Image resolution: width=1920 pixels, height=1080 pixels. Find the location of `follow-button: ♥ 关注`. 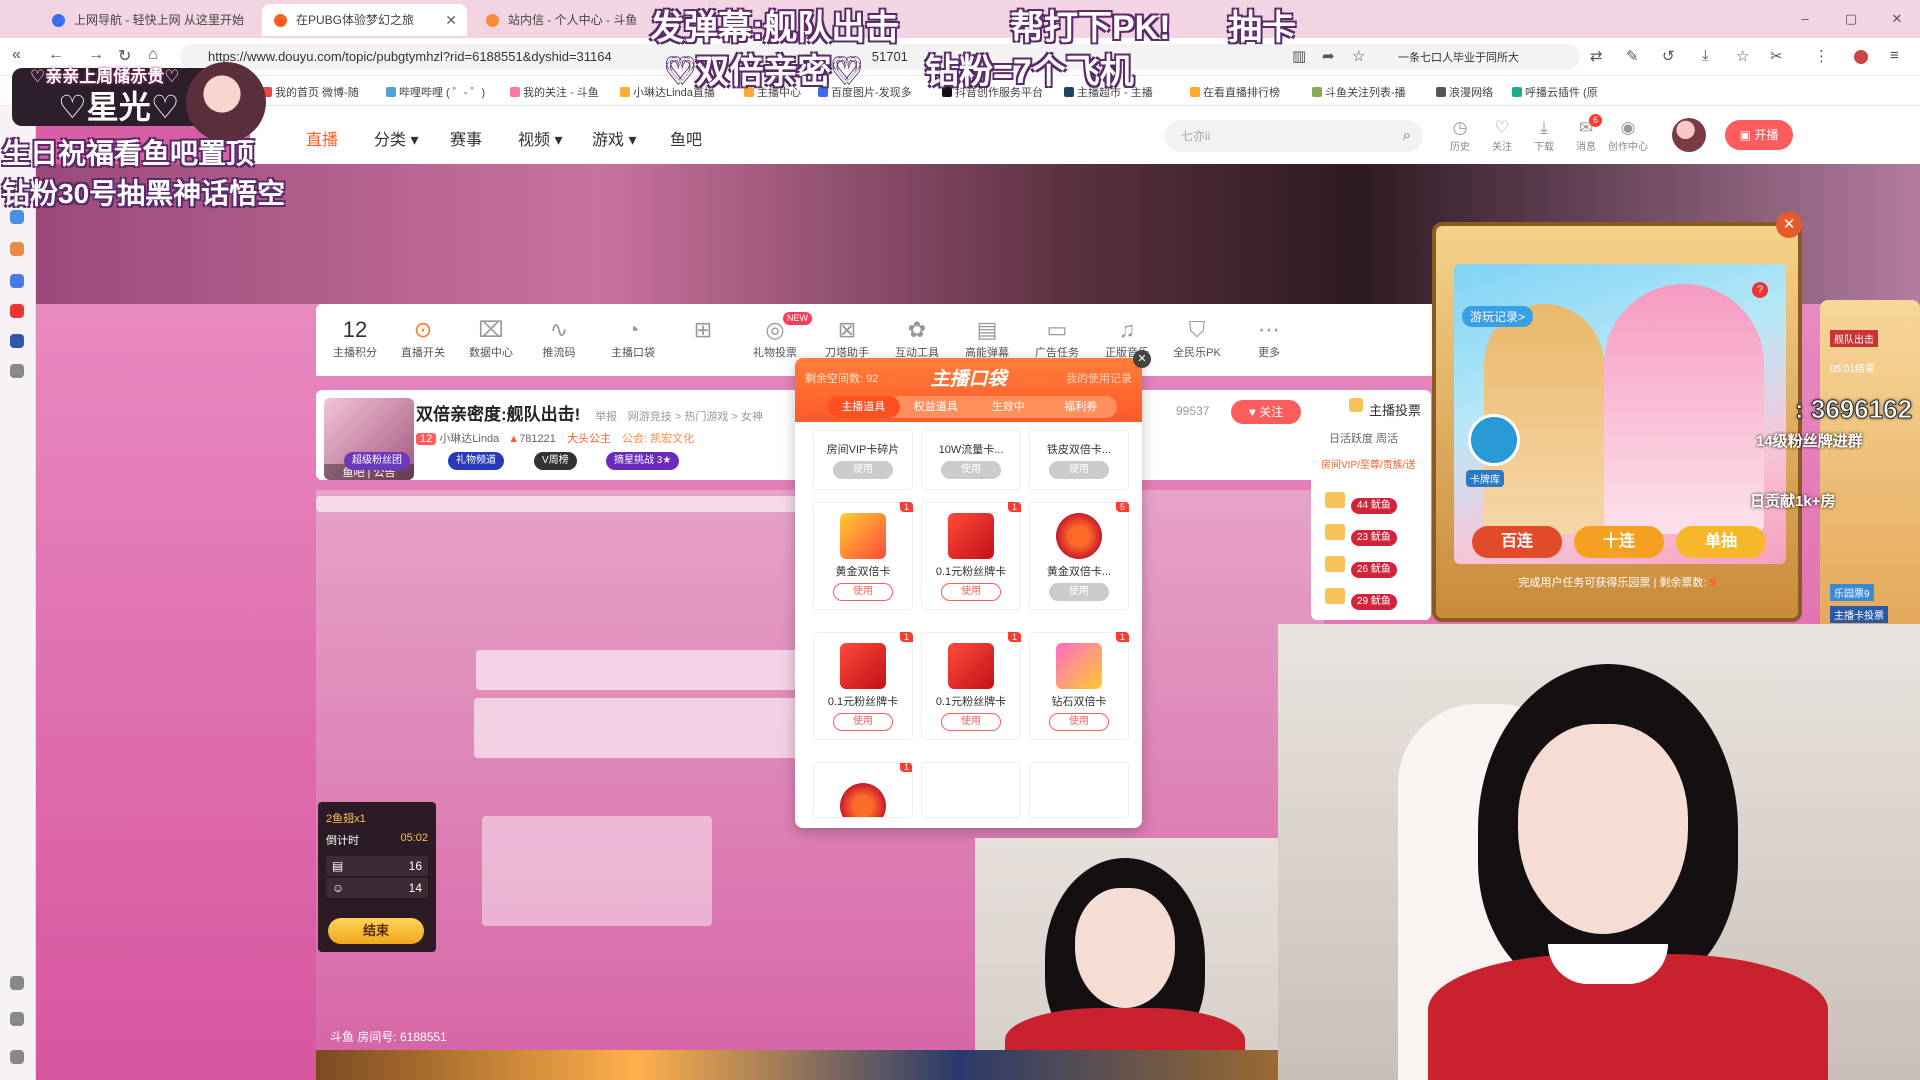

follow-button: ♥ 关注 is located at coordinates (1266, 412).